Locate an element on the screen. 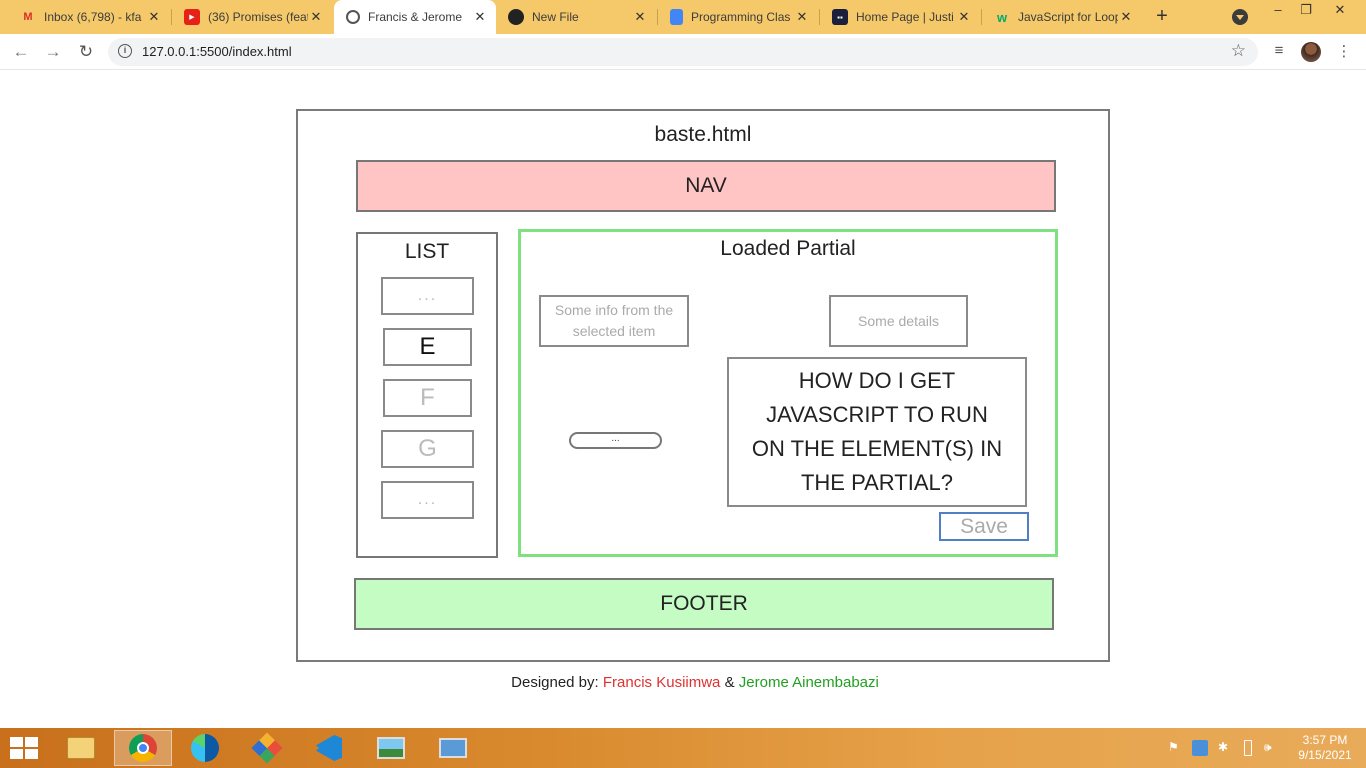  photos-icon is located at coordinates (391, 748).